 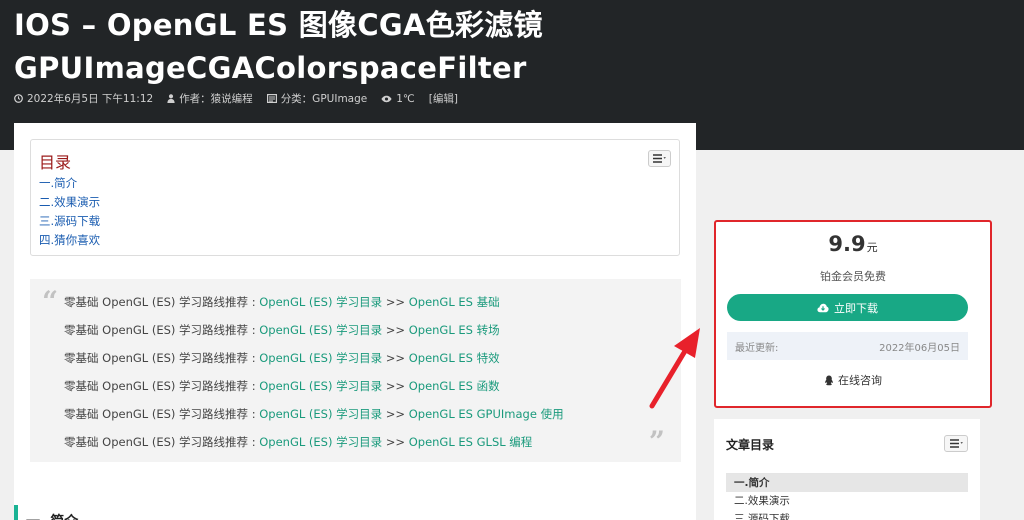 What do you see at coordinates (847, 501) in the screenshot?
I see `sidebar-toc-item: 二.效果演示` at bounding box center [847, 501].